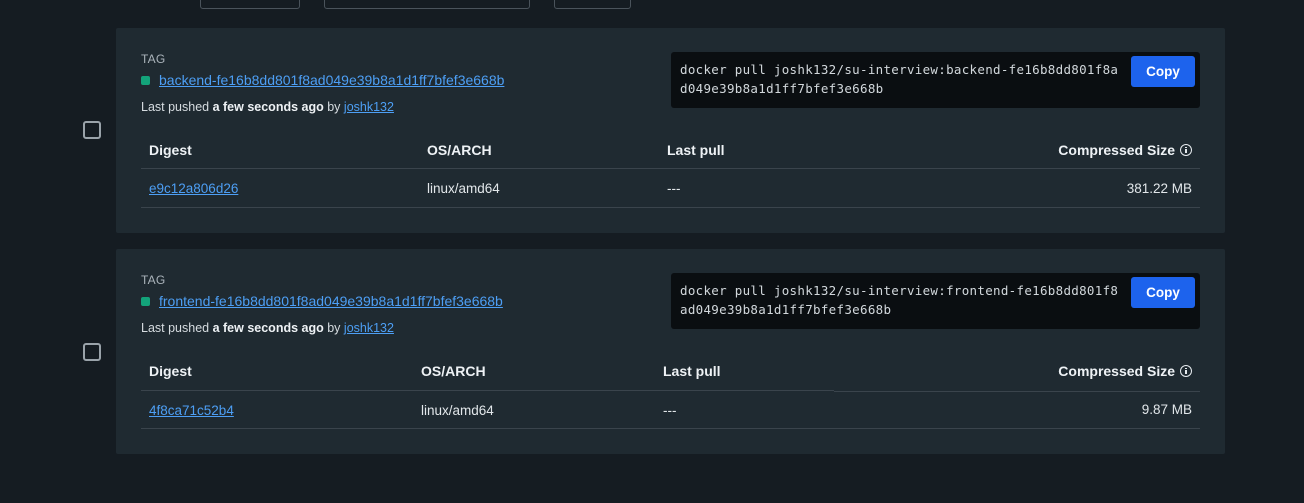  What do you see at coordinates (92, 352) in the screenshot?
I see `select-tag-checkbox-frontend` at bounding box center [92, 352].